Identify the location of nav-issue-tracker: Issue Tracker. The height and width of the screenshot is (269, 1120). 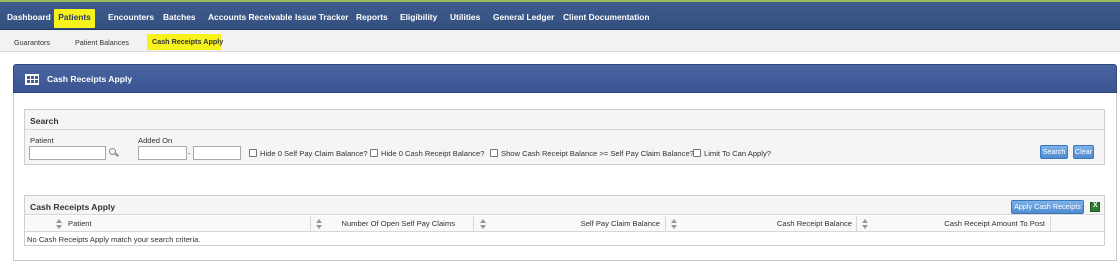
(322, 18).